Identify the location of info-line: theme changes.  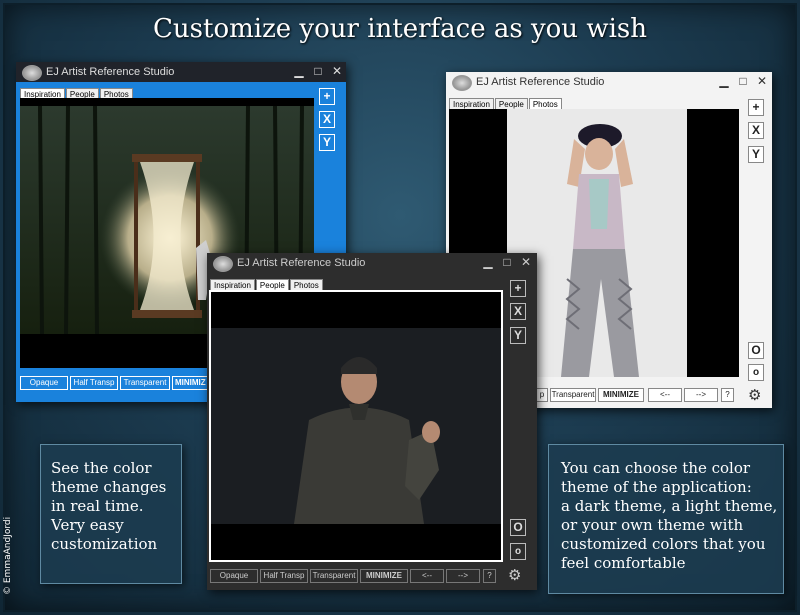
(109, 487).